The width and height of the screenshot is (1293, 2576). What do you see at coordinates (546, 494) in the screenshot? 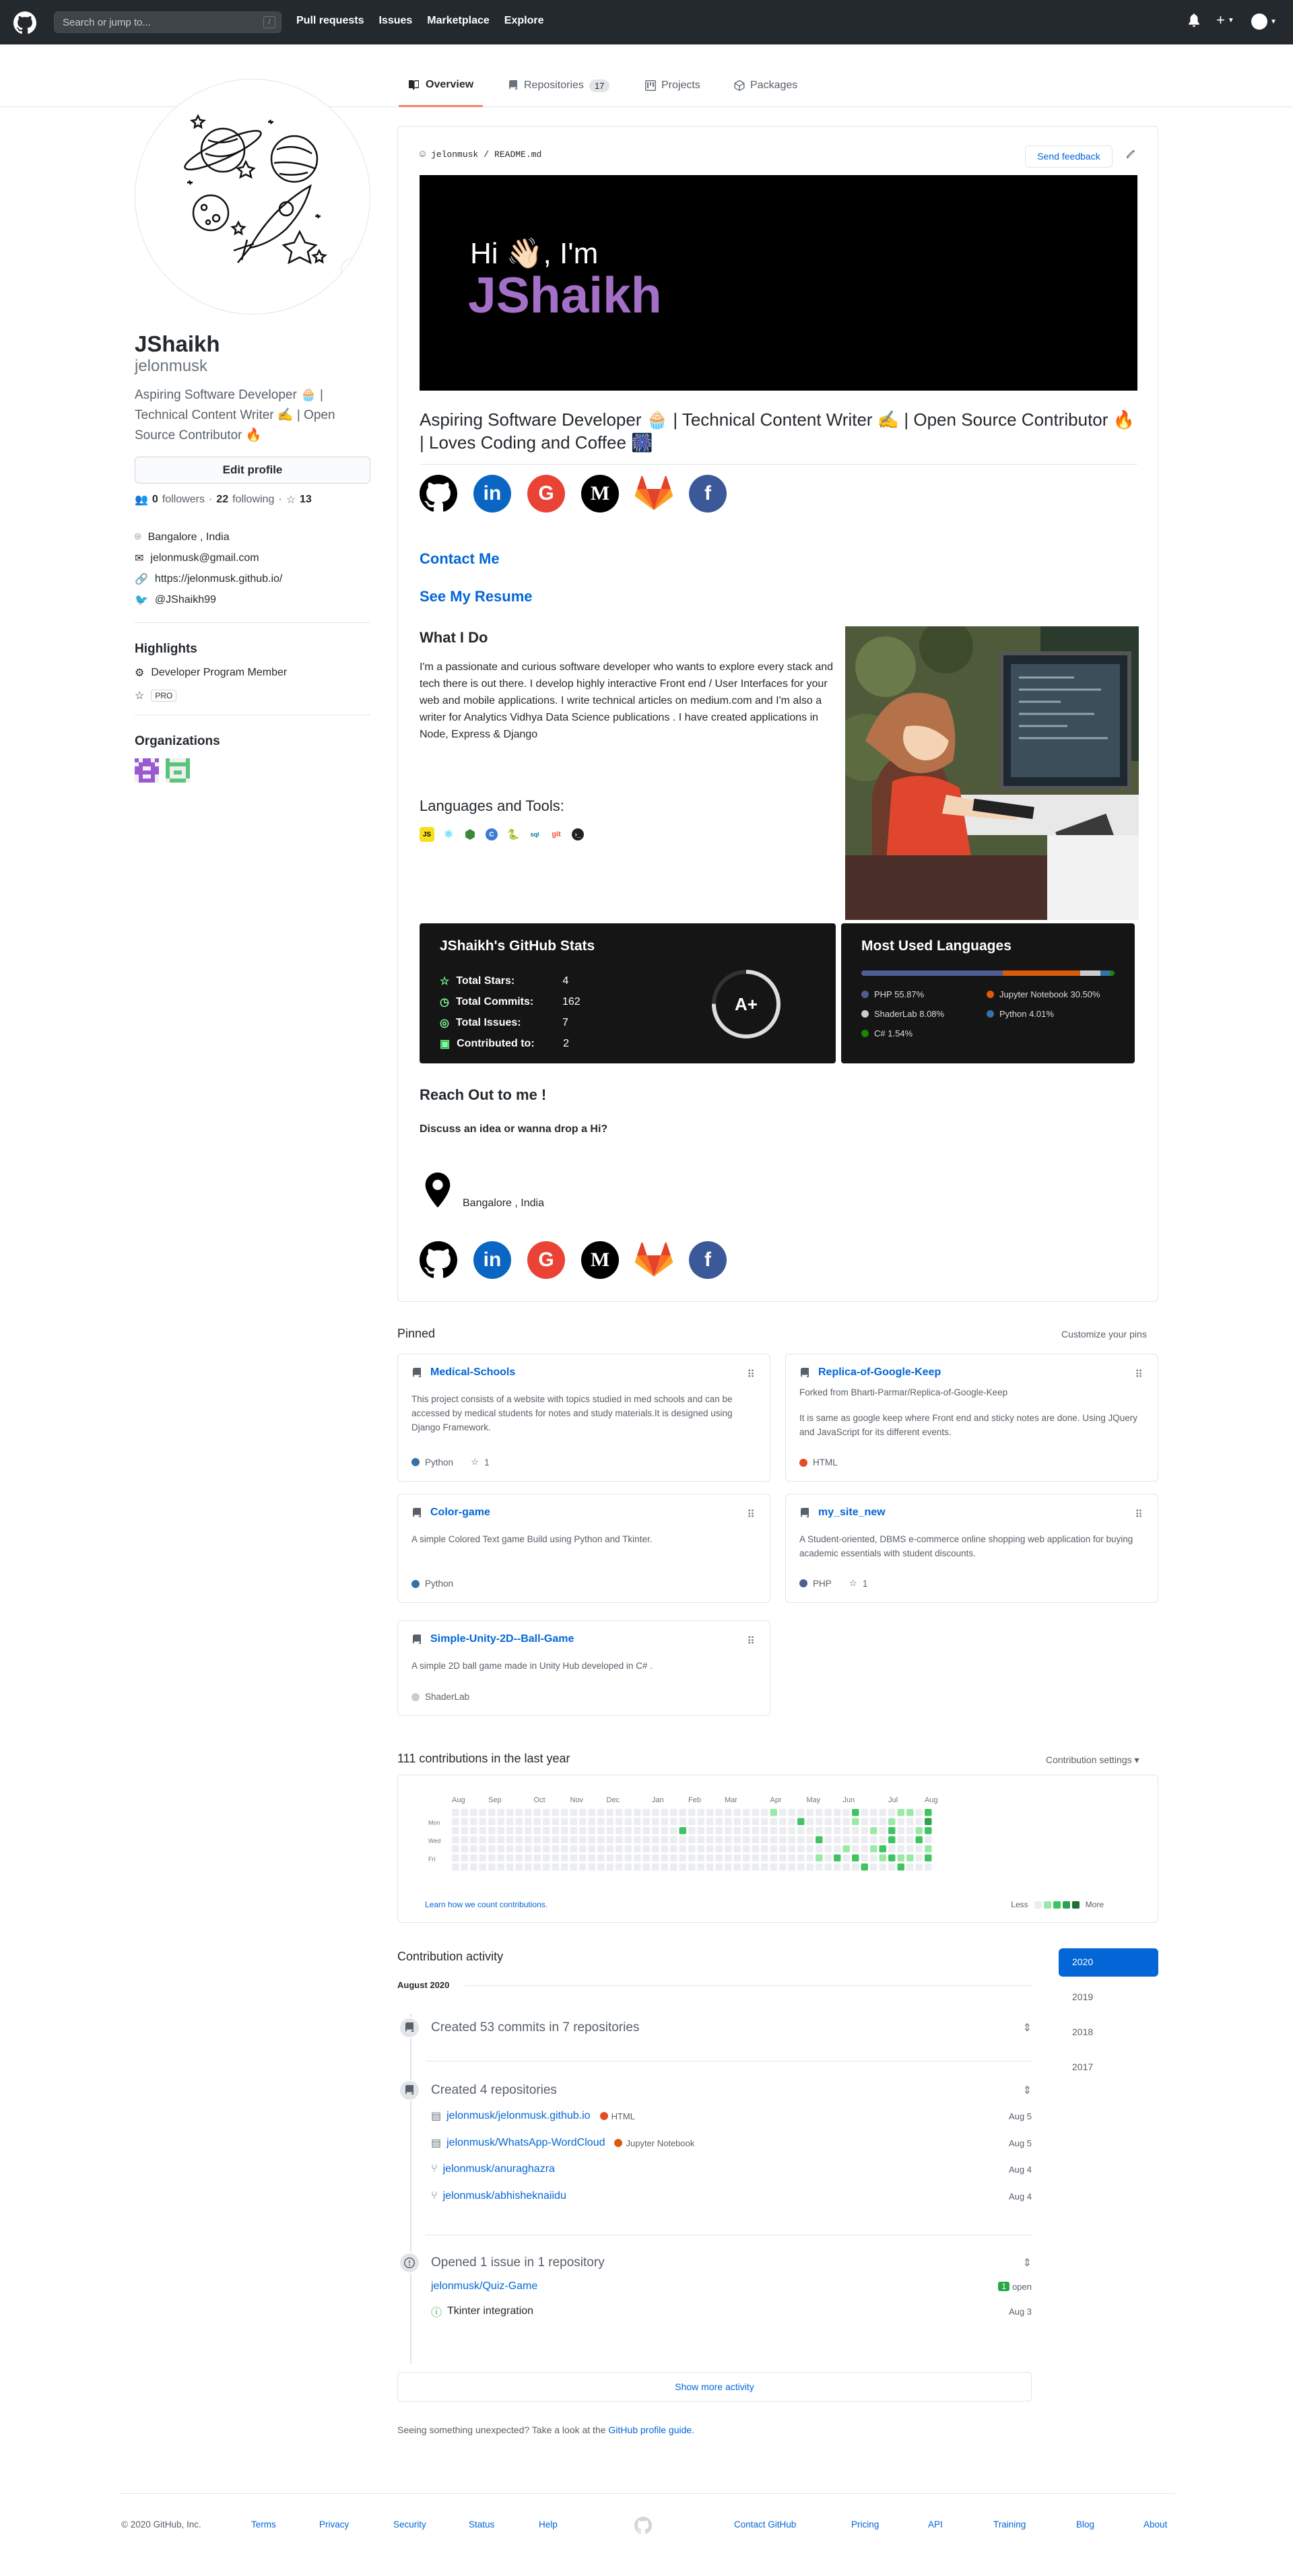
I see `google-icon: G` at bounding box center [546, 494].